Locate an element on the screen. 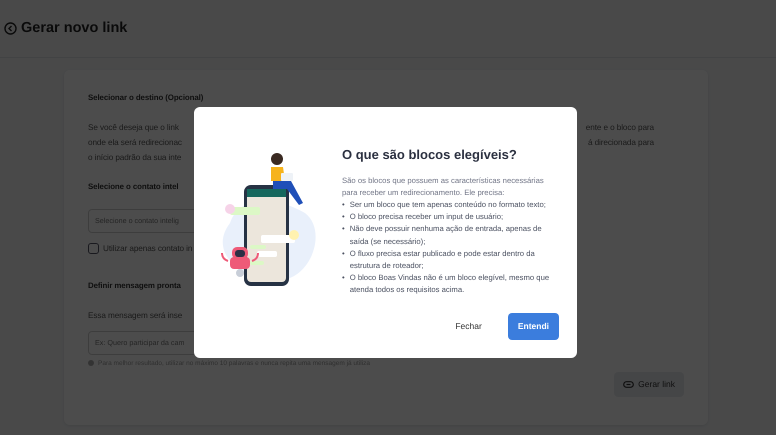  page-title: Gerar novo link is located at coordinates (74, 29).